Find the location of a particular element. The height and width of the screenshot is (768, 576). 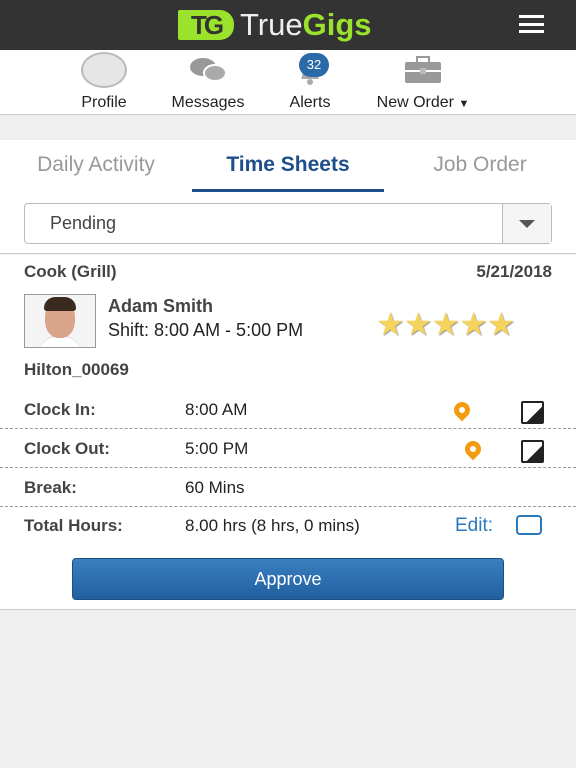

tab-job-order: Job Order is located at coordinates (480, 166).